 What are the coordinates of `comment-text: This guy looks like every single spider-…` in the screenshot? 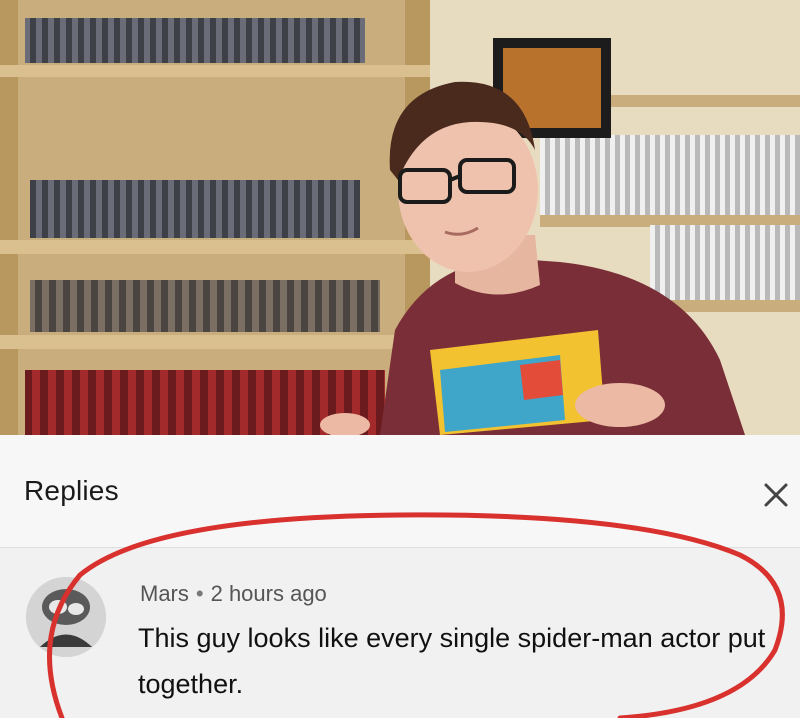 It's located at (452, 661).